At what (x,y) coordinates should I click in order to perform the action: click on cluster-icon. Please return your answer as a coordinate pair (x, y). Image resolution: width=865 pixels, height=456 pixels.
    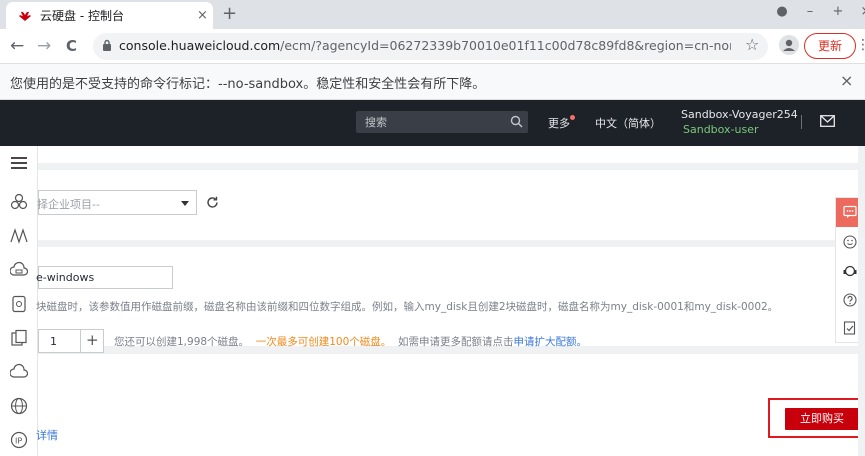
    Looking at the image, I should click on (19, 202).